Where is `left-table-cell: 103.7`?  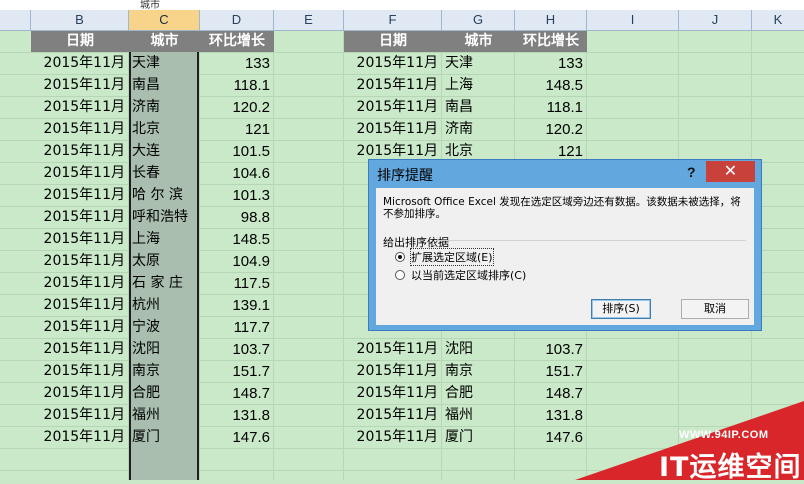 left-table-cell: 103.7 is located at coordinates (236, 349).